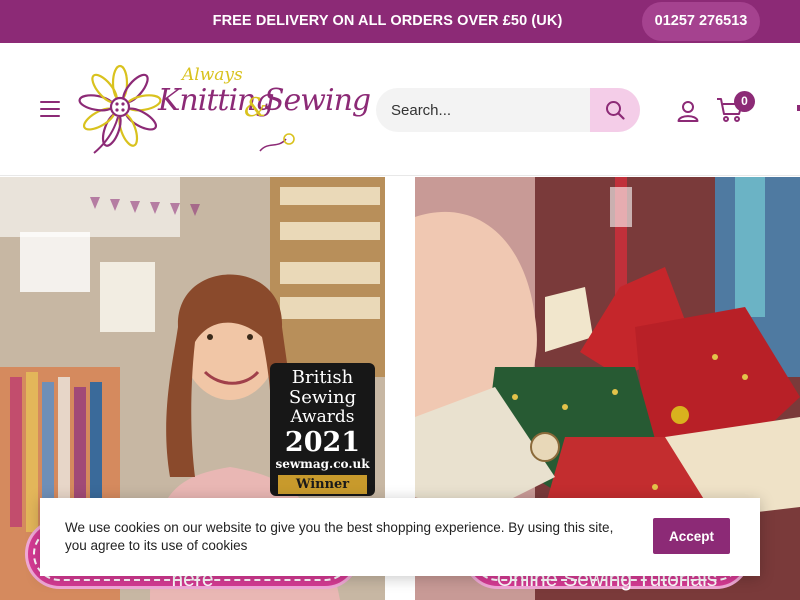  What do you see at coordinates (688, 111) in the screenshot?
I see `account-icon` at bounding box center [688, 111].